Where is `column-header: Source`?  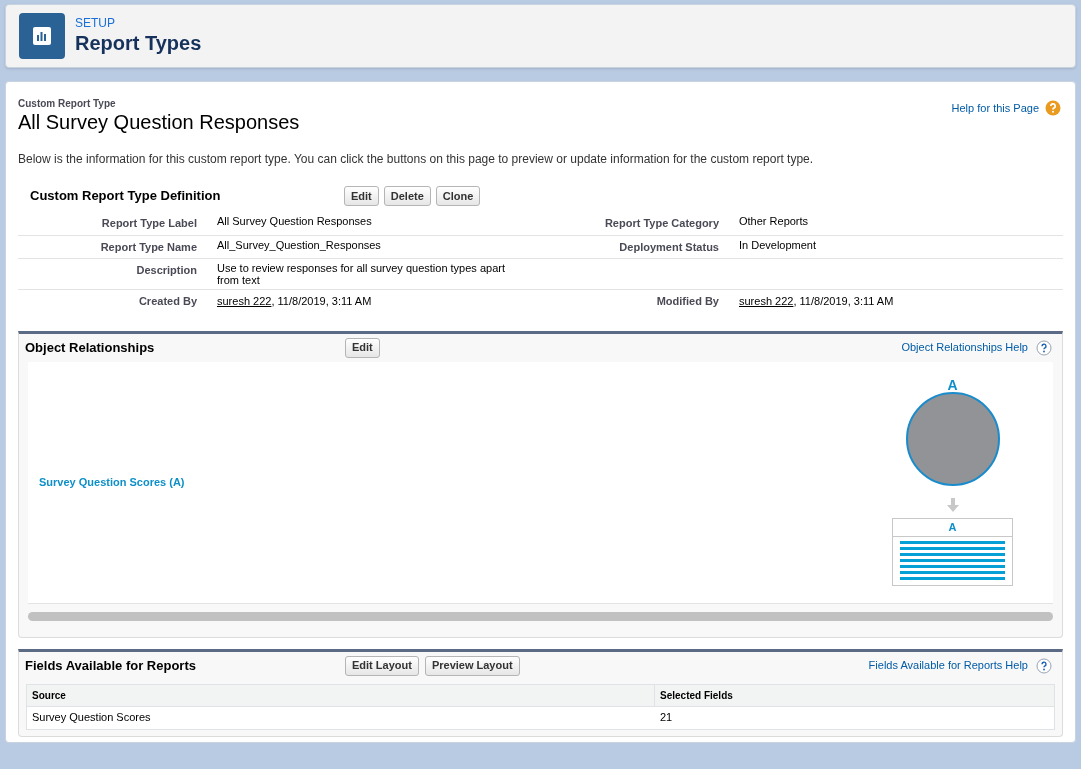 column-header: Source is located at coordinates (341, 695).